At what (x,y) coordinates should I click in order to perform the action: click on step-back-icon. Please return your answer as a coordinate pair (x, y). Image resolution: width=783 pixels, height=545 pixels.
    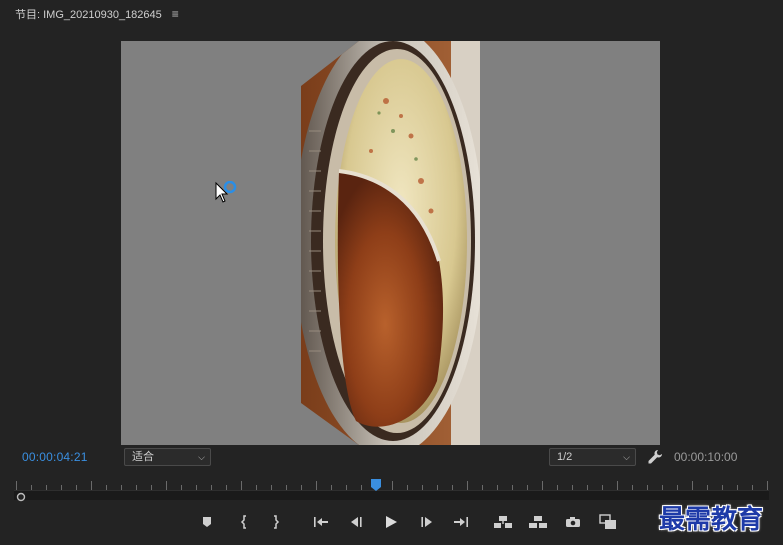
    Looking at the image, I should click on (356, 522).